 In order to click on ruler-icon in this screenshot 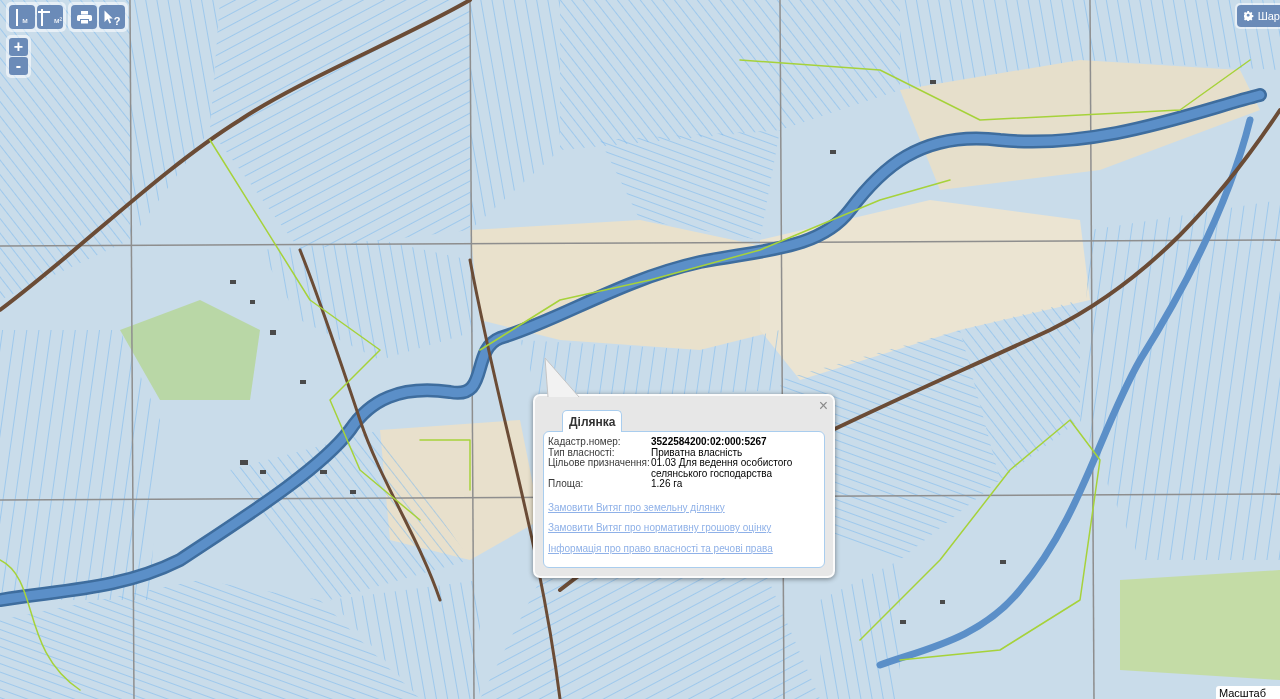, I will do `click(17, 17)`.